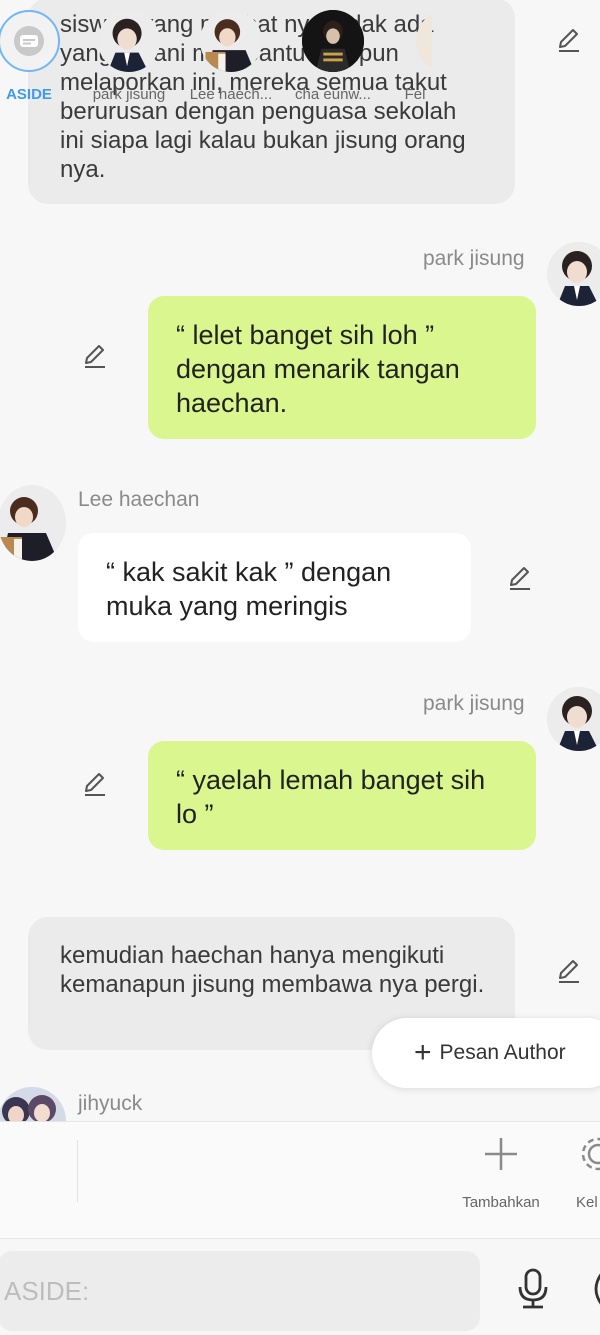 This screenshot has height=1335, width=600. What do you see at coordinates (533, 1289) in the screenshot?
I see `microphone-icon` at bounding box center [533, 1289].